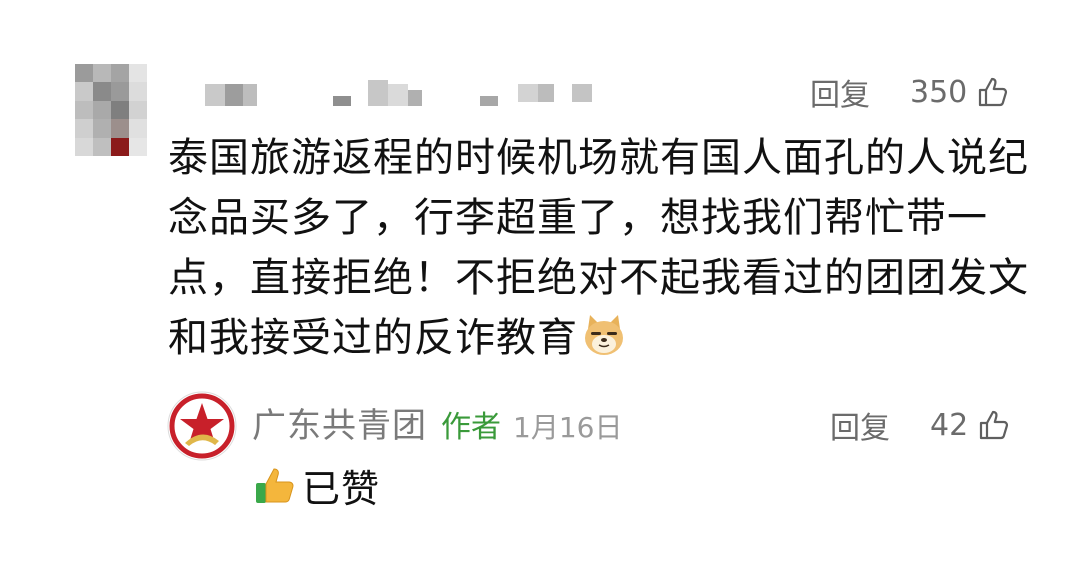 This screenshot has height=582, width=1080. I want to click on comment-meta: 回复 350, so click(909, 92).